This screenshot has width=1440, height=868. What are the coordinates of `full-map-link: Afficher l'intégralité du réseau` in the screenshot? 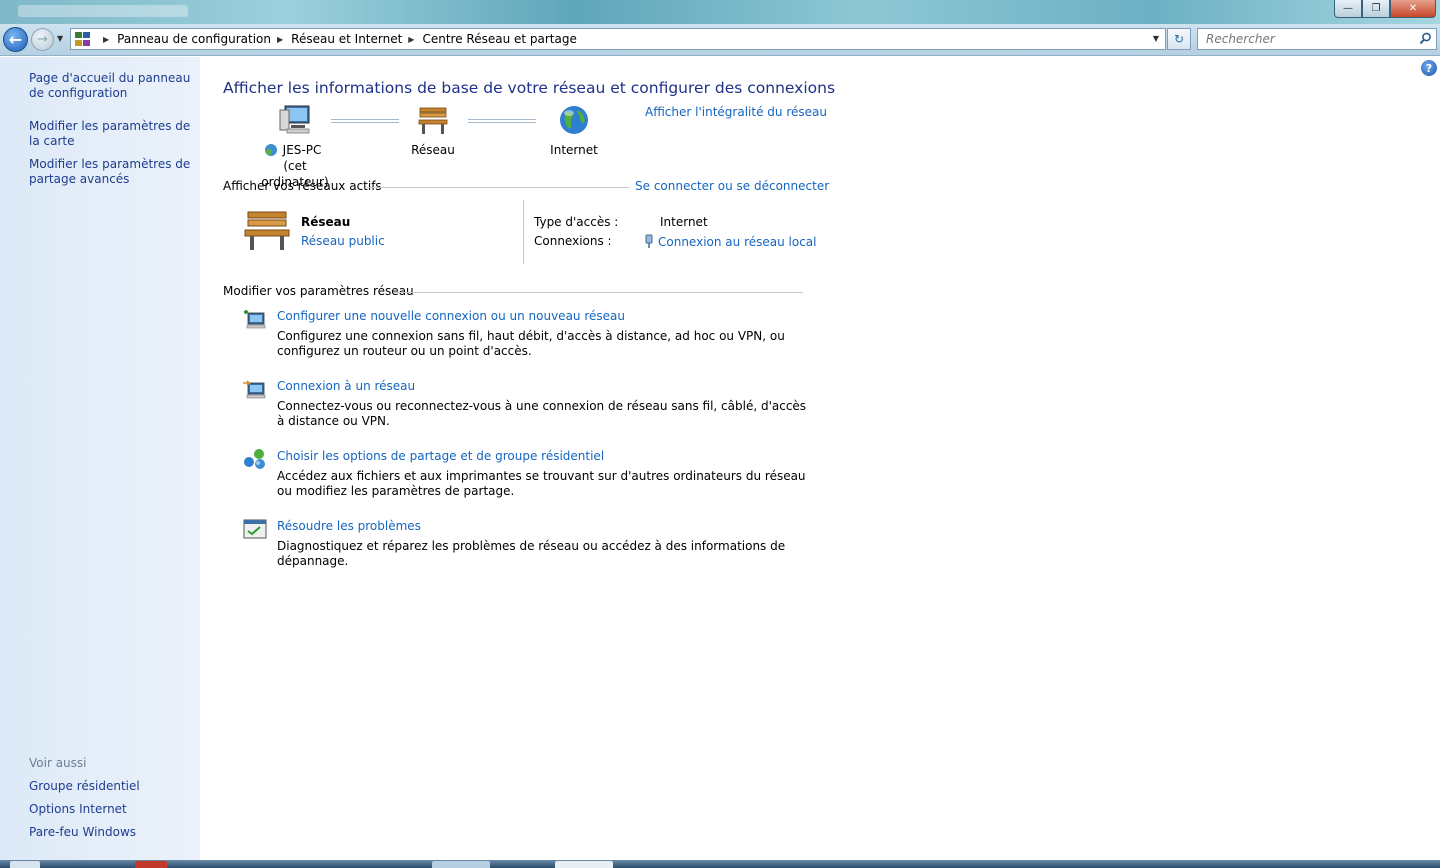 It's located at (736, 112).